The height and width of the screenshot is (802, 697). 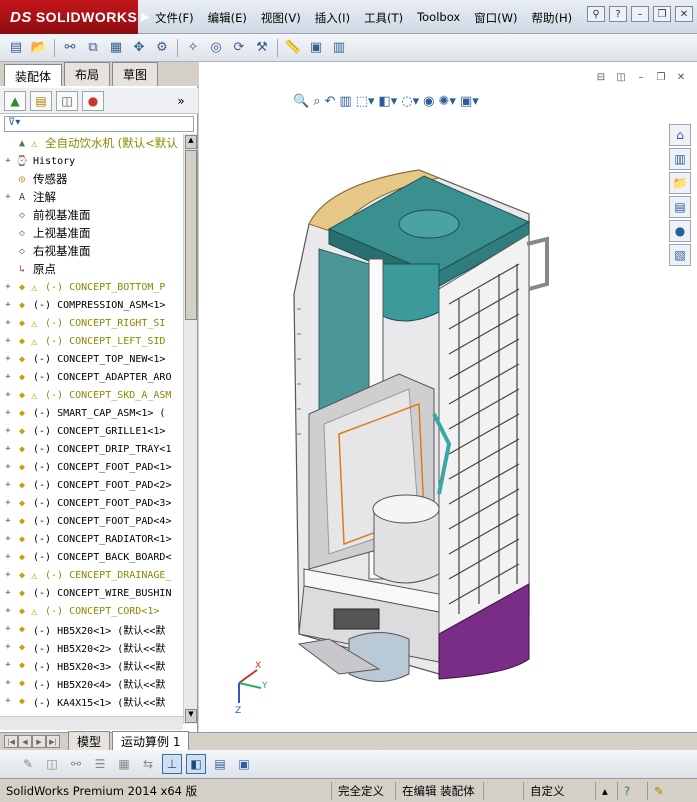 What do you see at coordinates (91, 485) in the screenshot?
I see `tree-item: + ◆ (-) CONCEPT_FOOT_PAD<2>` at bounding box center [91, 485].